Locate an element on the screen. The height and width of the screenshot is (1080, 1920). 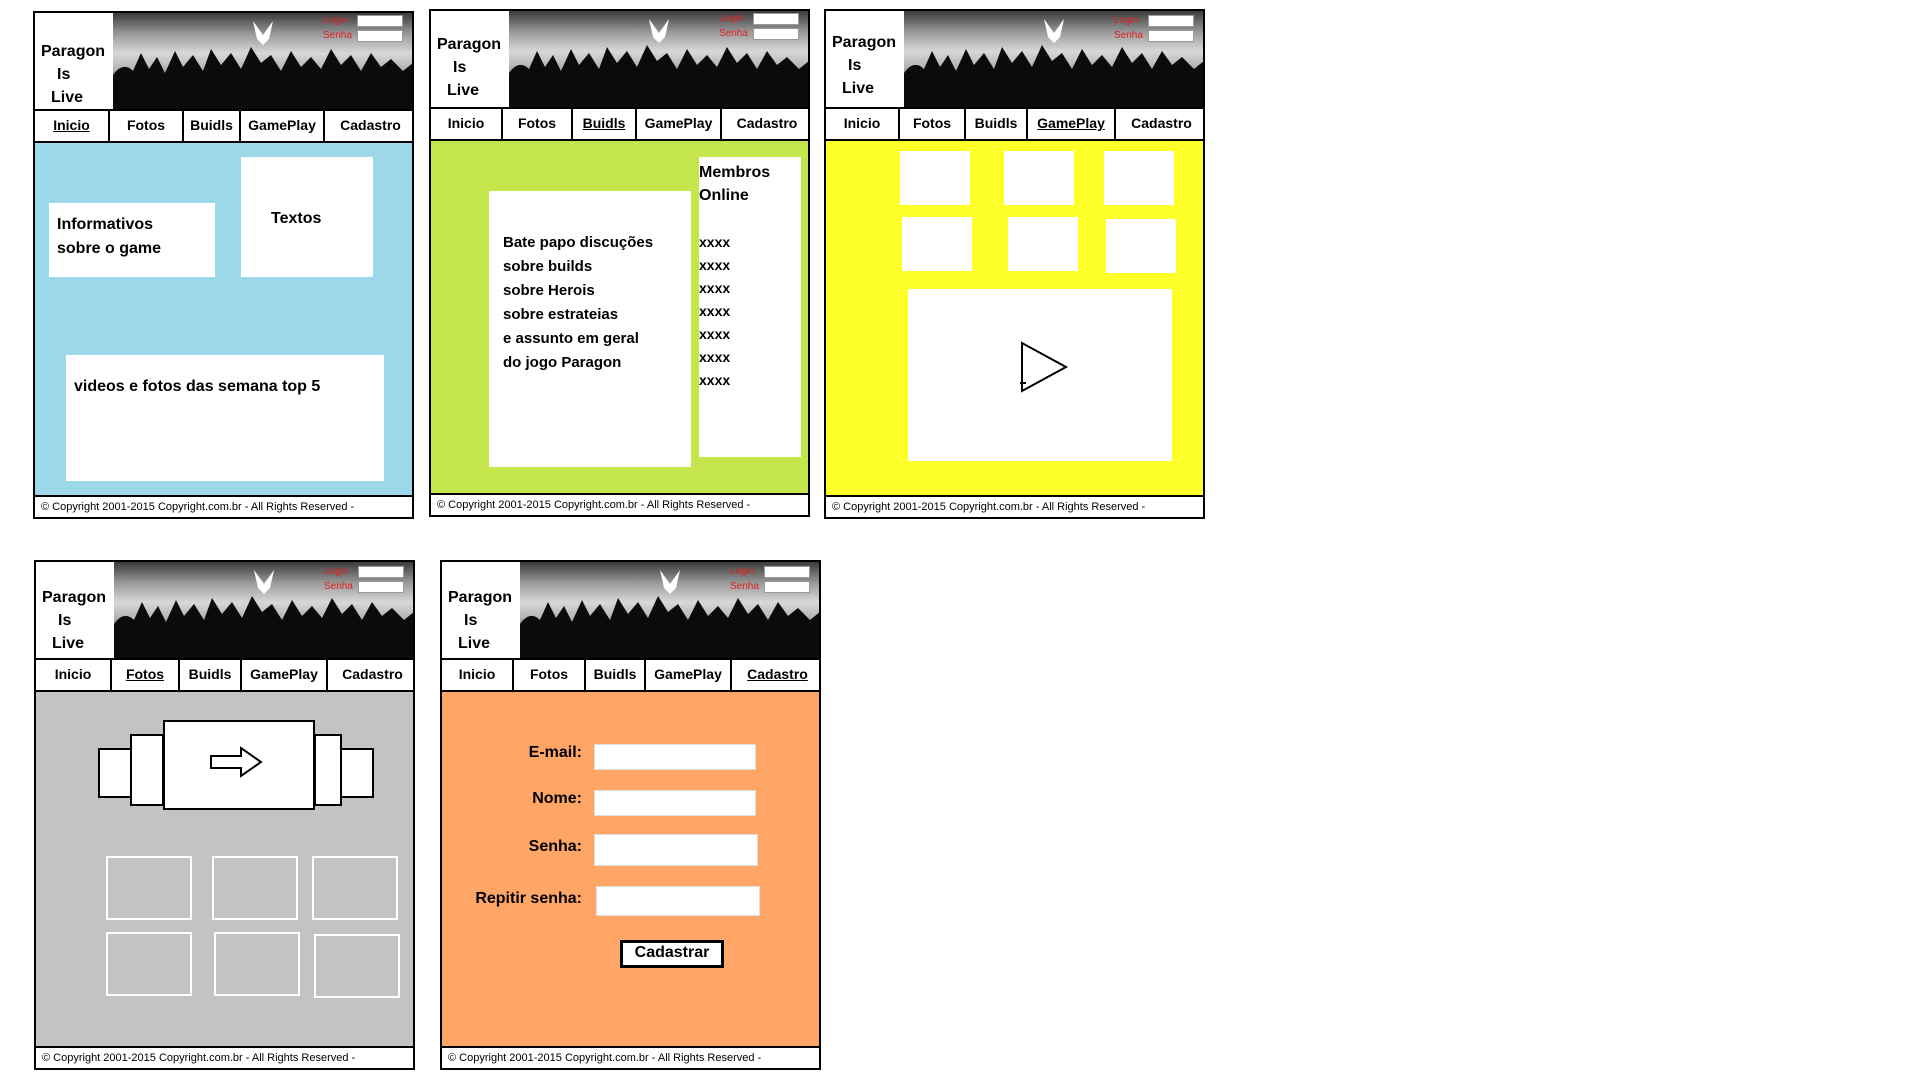
carousel-main is located at coordinates (239, 765).